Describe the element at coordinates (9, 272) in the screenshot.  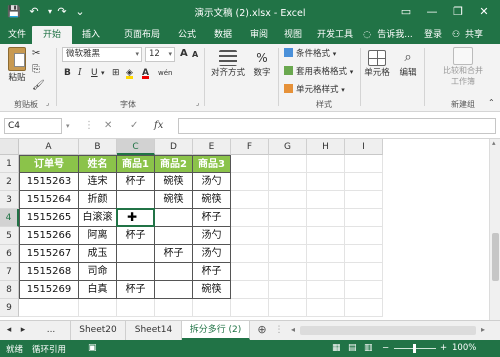
I see `row-header-7: 7` at that location.